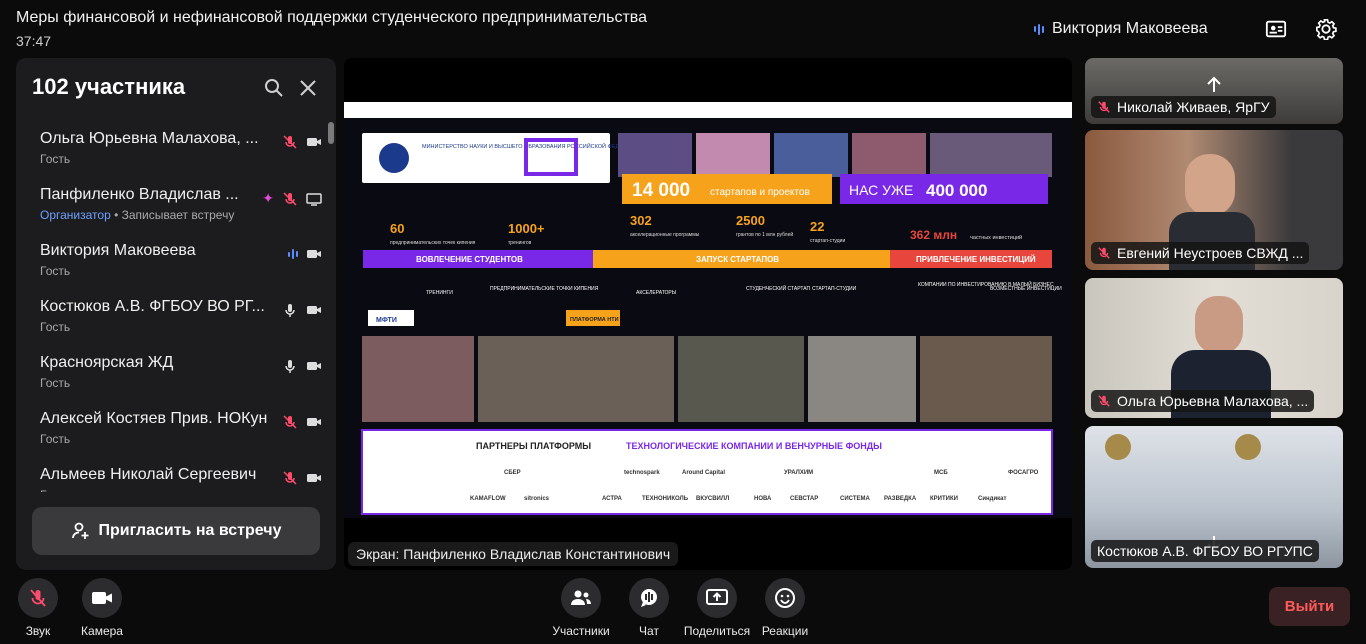  I want to click on users-text: НАС УЖЕ, so click(881, 190).